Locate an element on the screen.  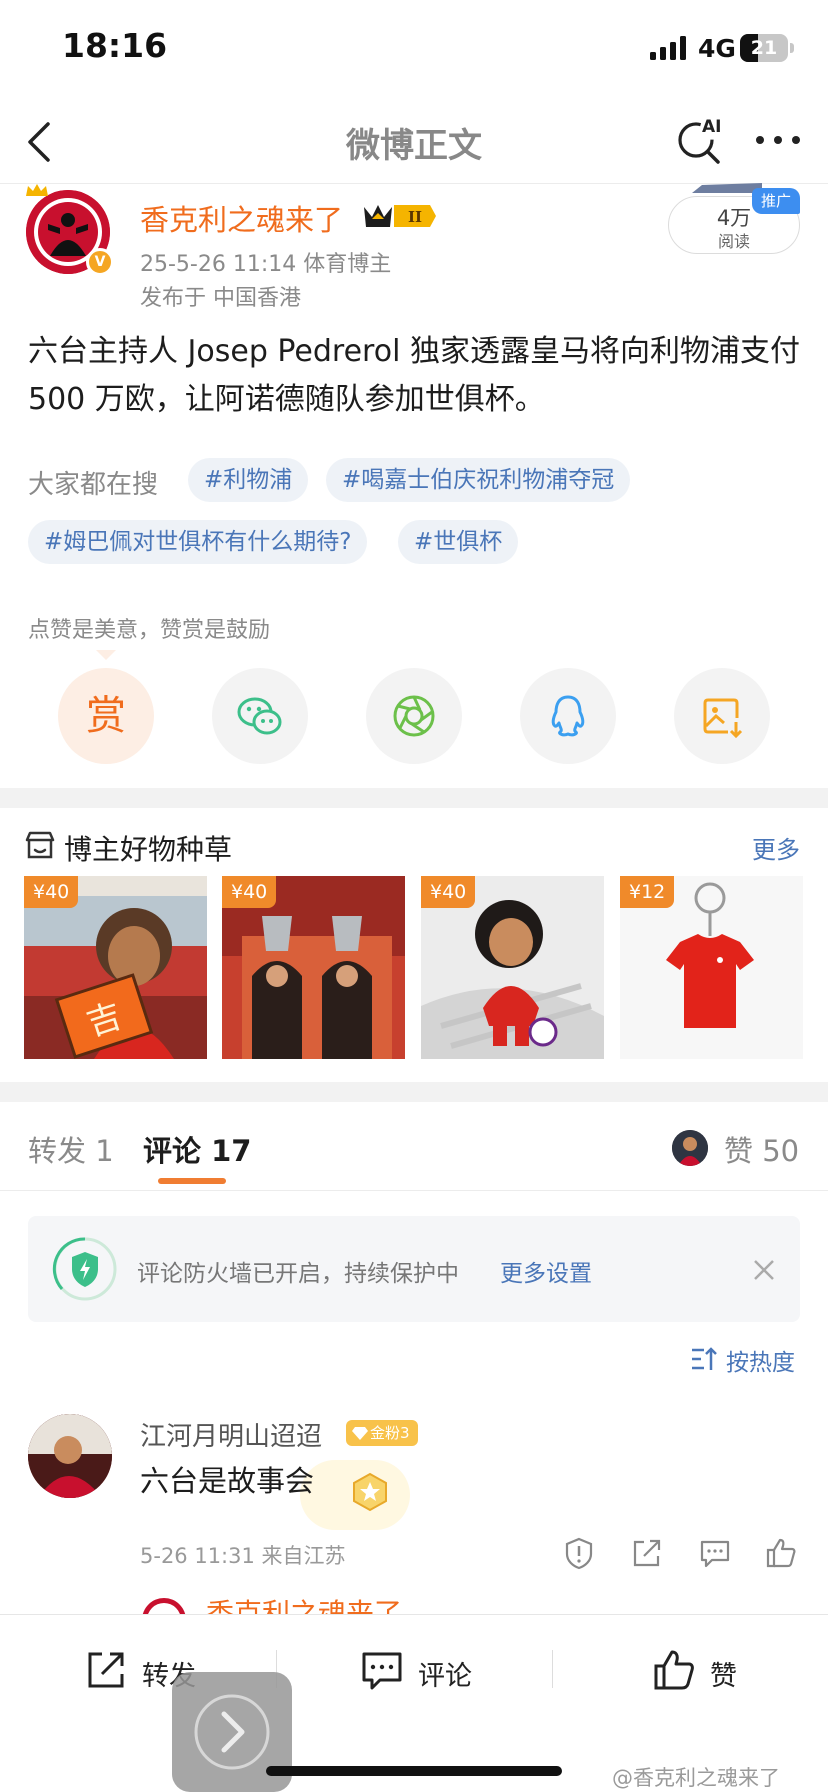
hot-search-chip: #世俱杯 is located at coordinates (458, 542).